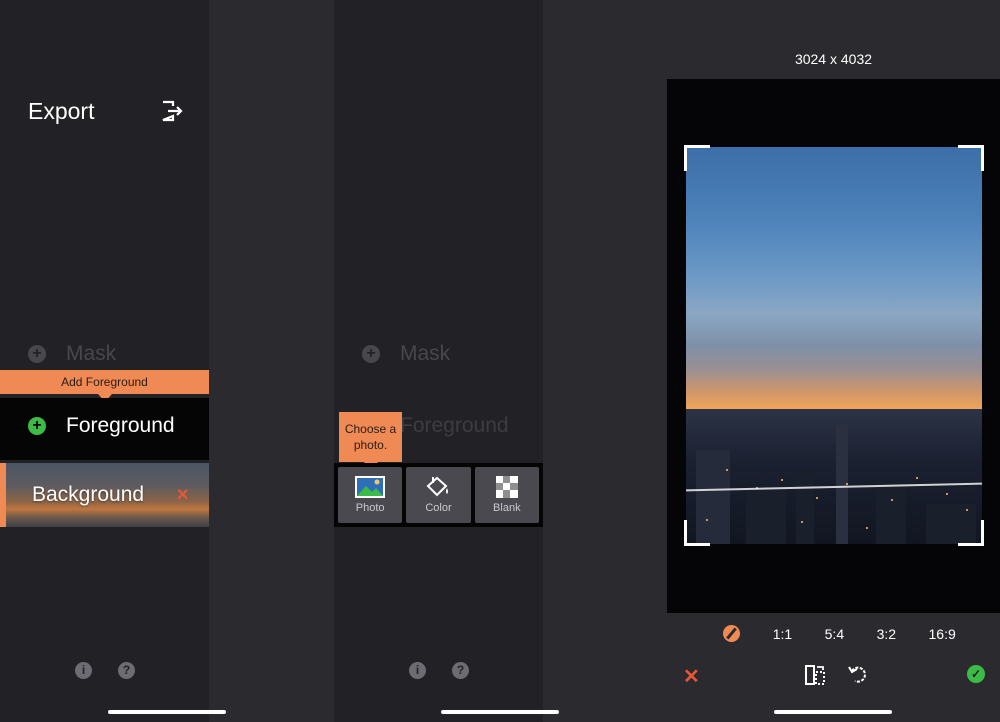 Image resolution: width=1000 pixels, height=722 pixels. I want to click on paint-bucket-icon, so click(438, 486).